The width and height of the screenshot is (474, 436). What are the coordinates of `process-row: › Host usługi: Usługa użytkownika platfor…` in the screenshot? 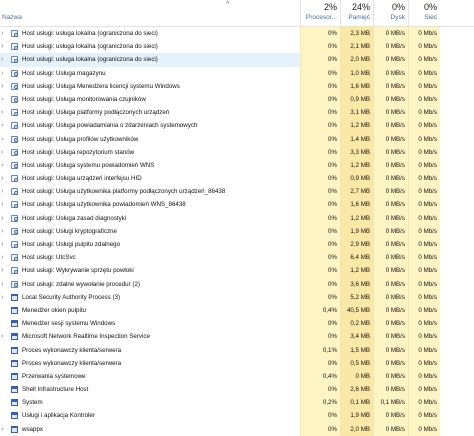 It's located at (237, 192).